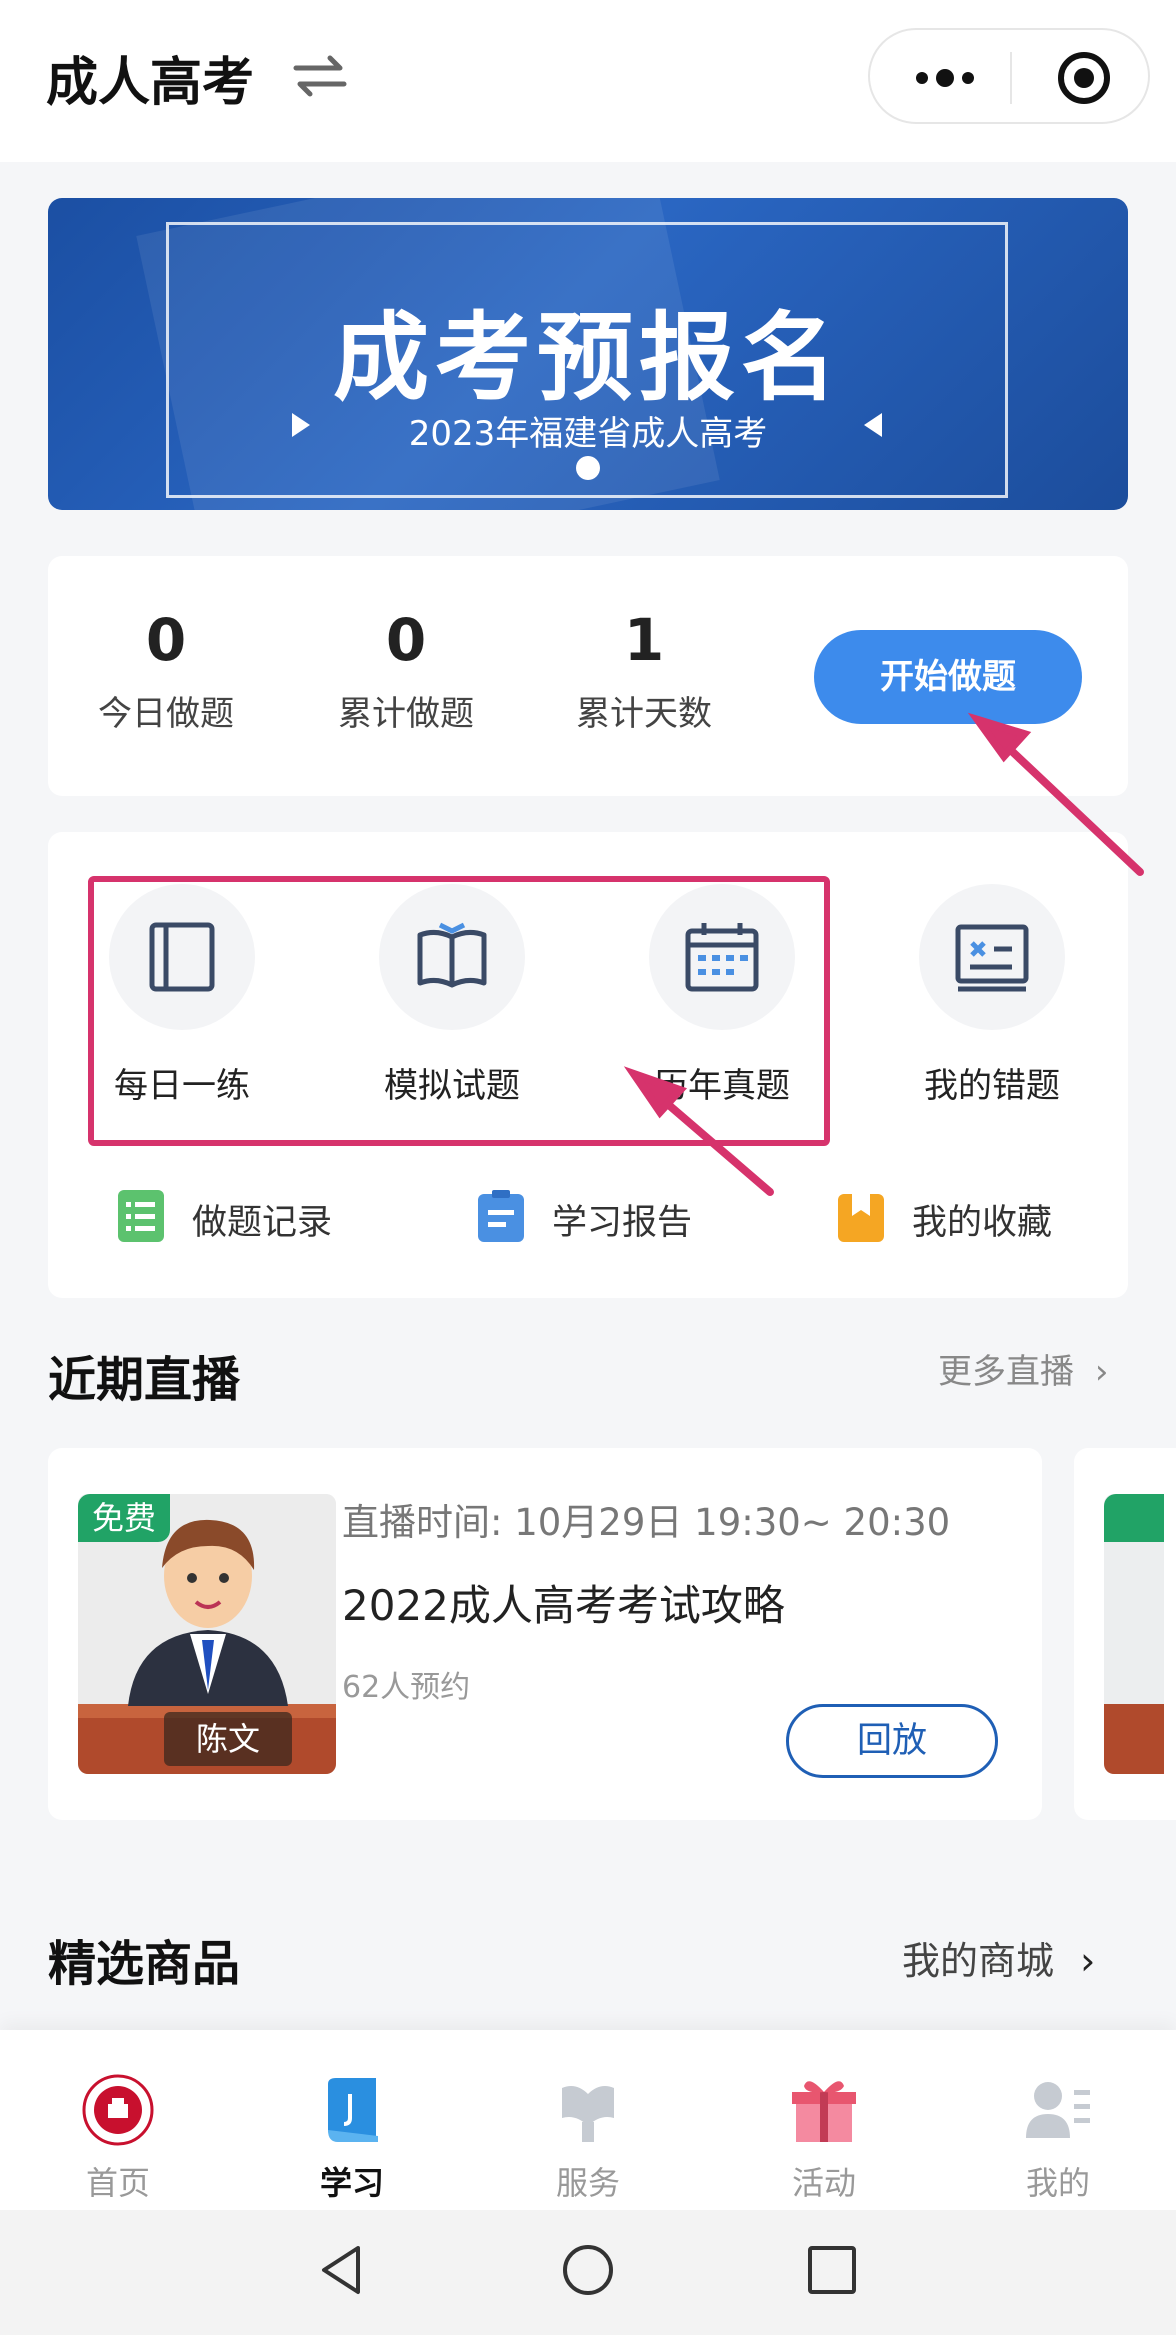 The height and width of the screenshot is (2335, 1176). What do you see at coordinates (342, 2270) in the screenshot?
I see `back-icon` at bounding box center [342, 2270].